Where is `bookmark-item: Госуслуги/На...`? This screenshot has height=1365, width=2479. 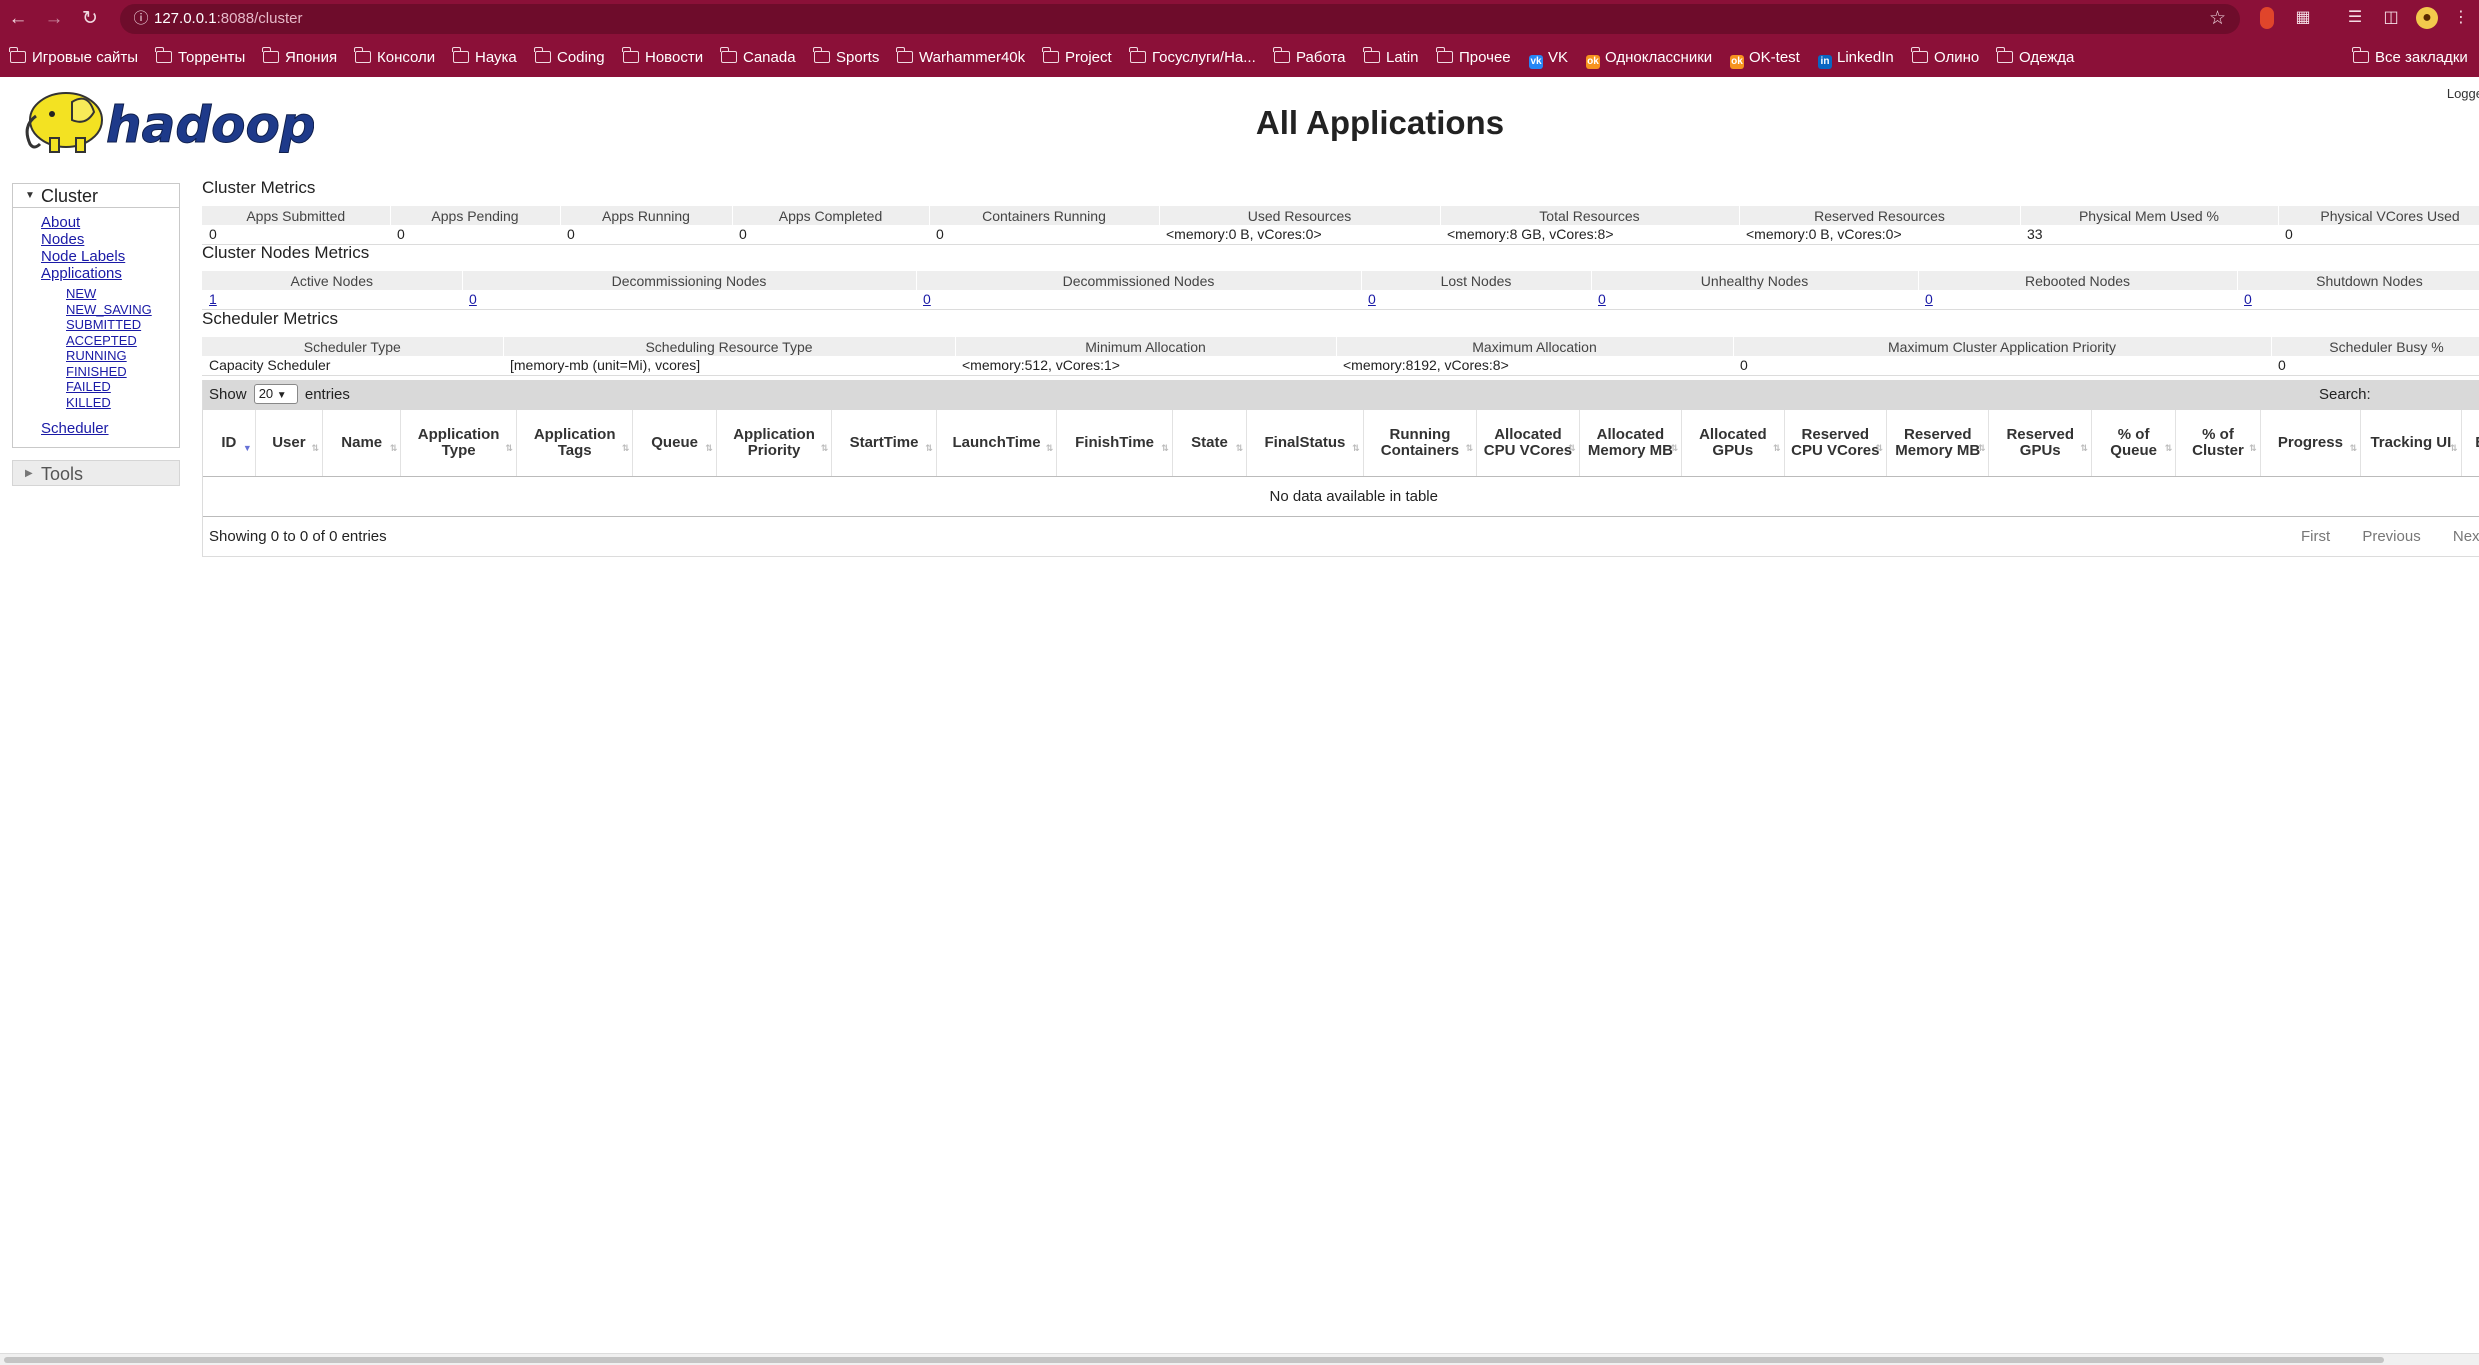 bookmark-item: Госуслуги/На... is located at coordinates (1192, 58).